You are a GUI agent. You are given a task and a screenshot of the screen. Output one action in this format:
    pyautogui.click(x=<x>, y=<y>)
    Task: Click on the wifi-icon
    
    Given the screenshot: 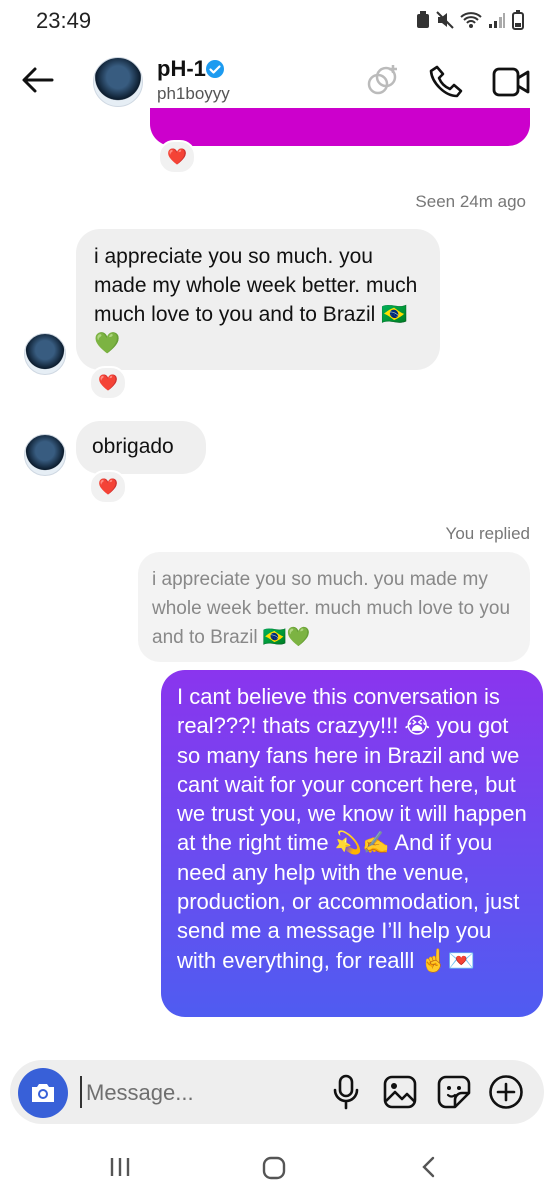 What is the action you would take?
    pyautogui.click(x=471, y=20)
    